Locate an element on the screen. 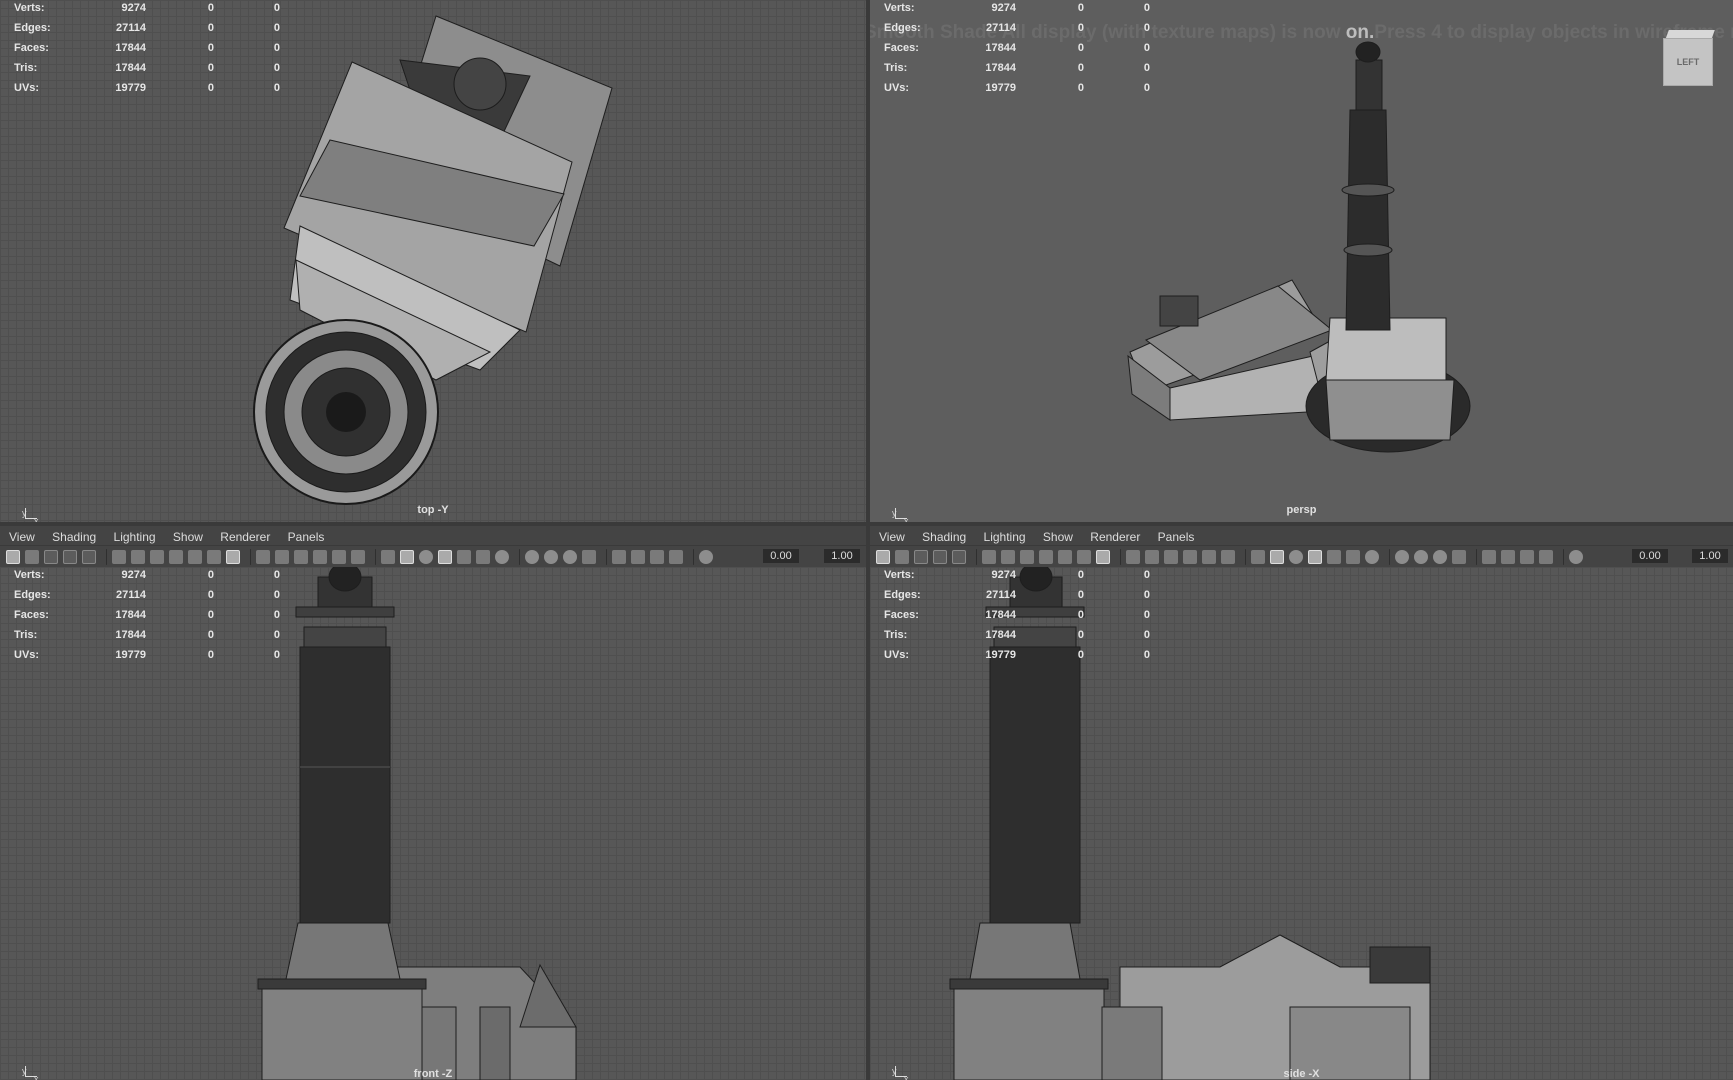 The height and width of the screenshot is (1080, 1733). panel-toolbar-left: 0.00 1.00 is located at coordinates (433, 556).